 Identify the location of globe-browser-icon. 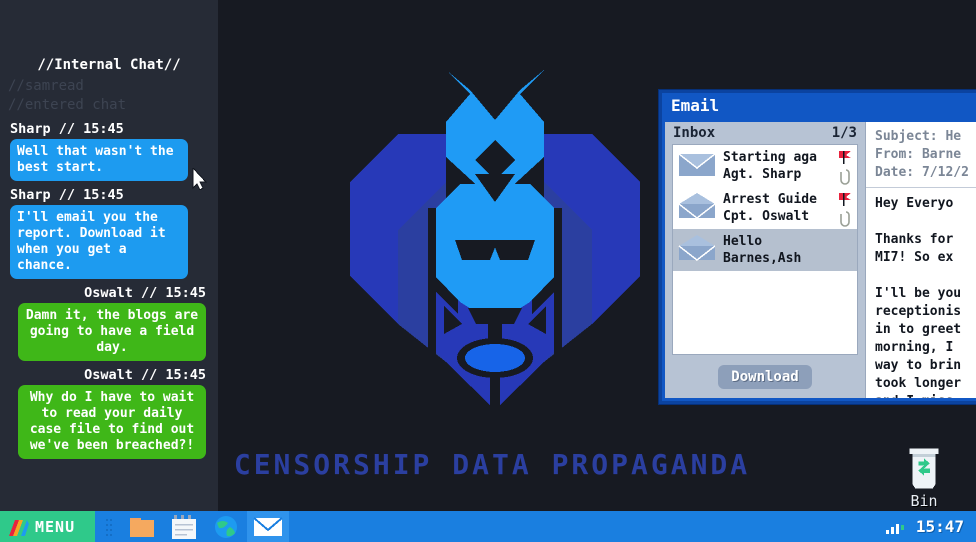
(226, 526).